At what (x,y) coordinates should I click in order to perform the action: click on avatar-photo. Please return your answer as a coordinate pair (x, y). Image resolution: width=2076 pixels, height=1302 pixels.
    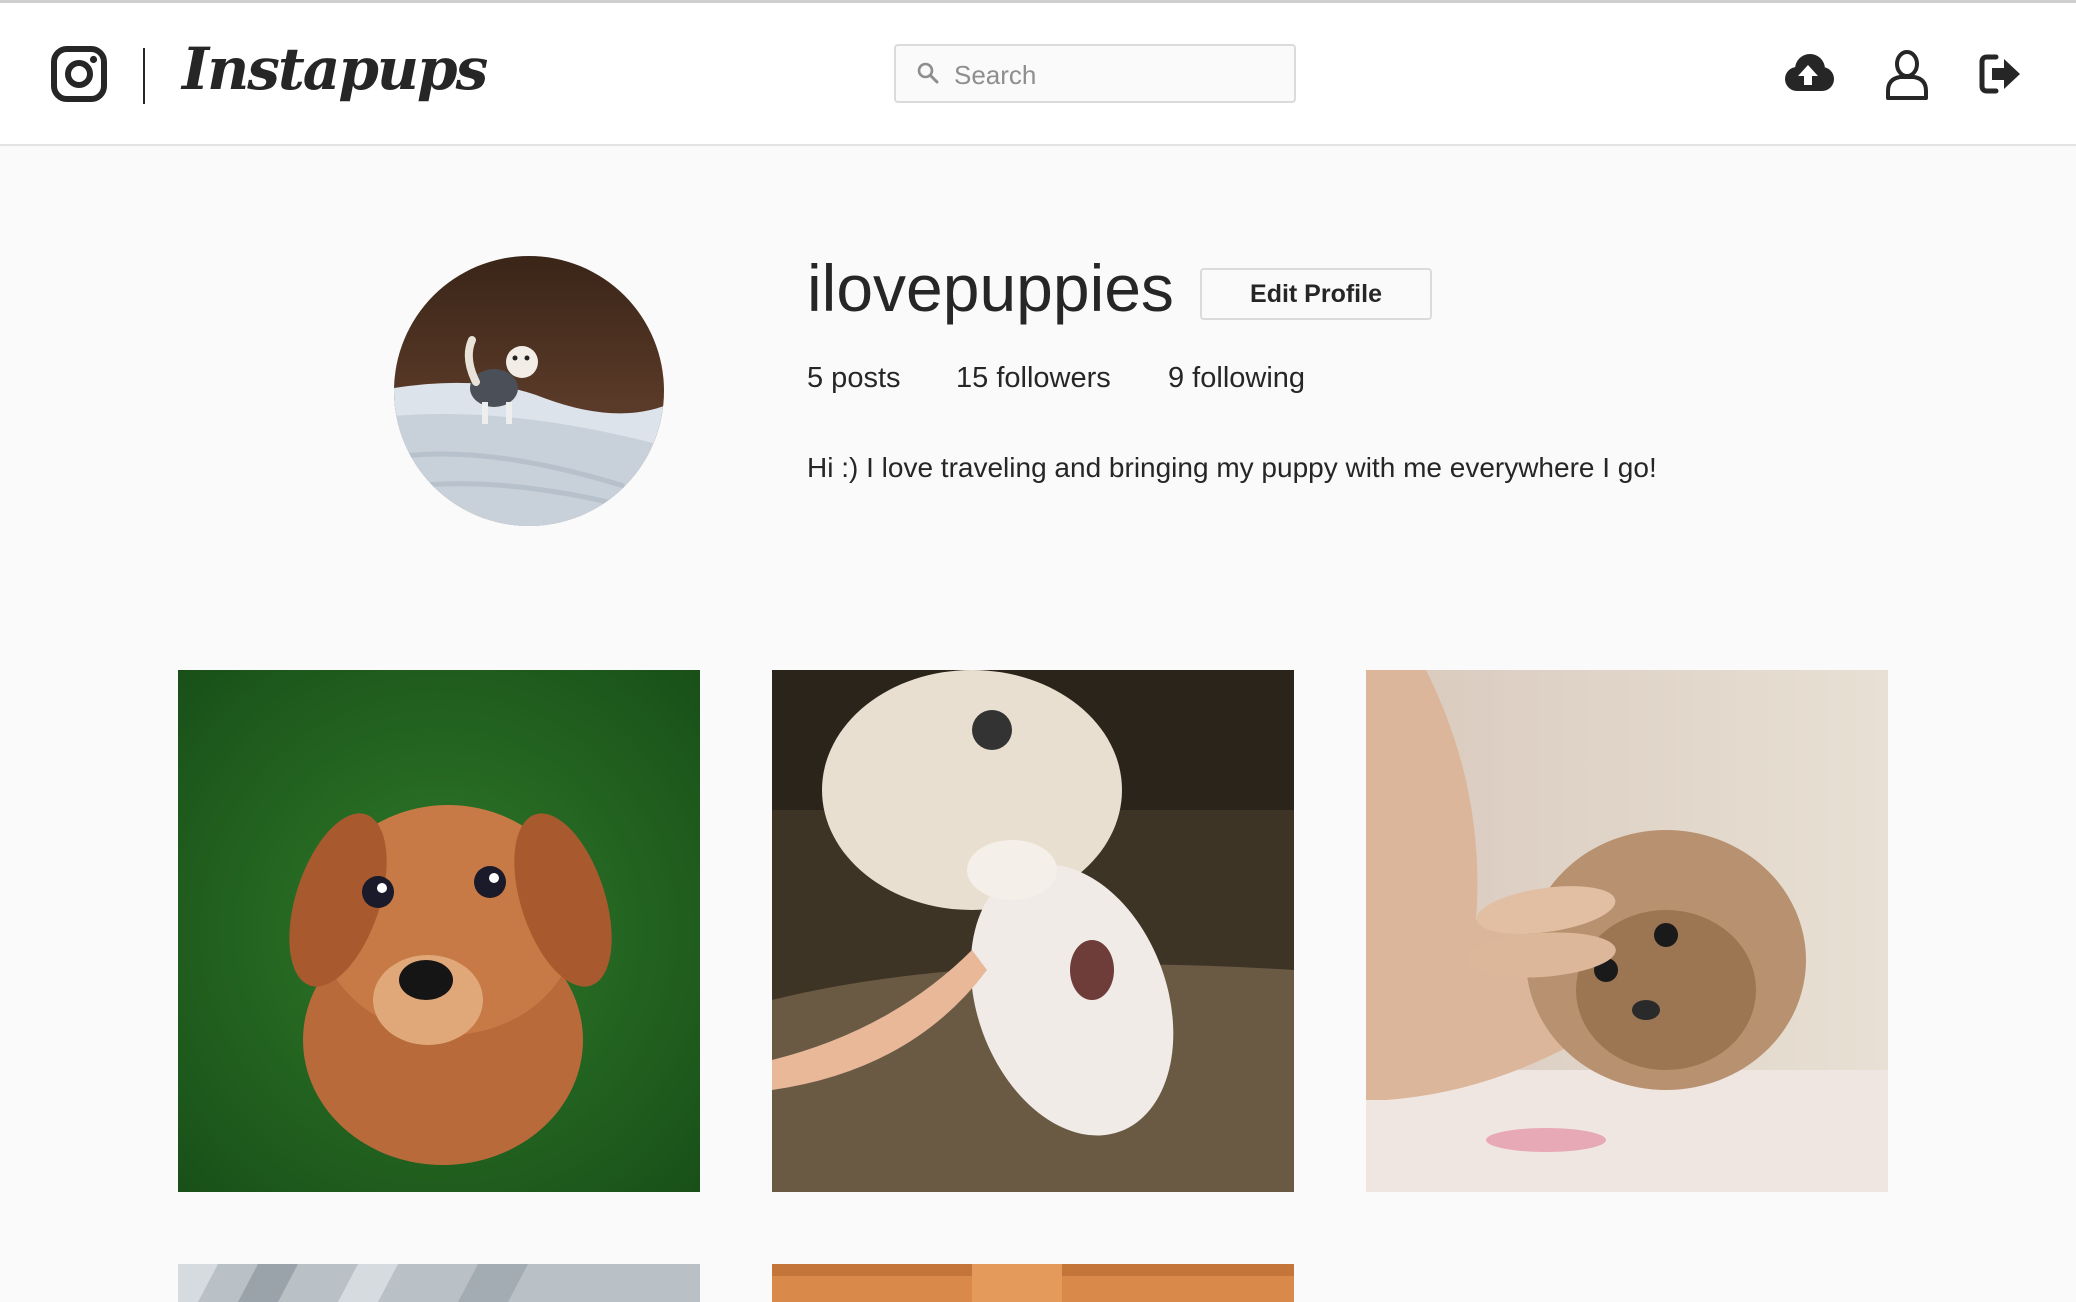
    Looking at the image, I should click on (529, 391).